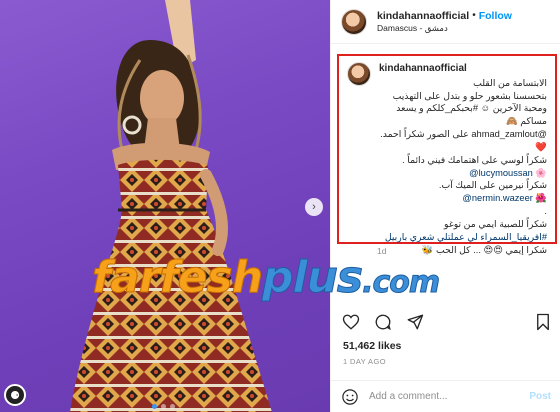  I want to click on caption-timestamp: 1d, so click(382, 251).